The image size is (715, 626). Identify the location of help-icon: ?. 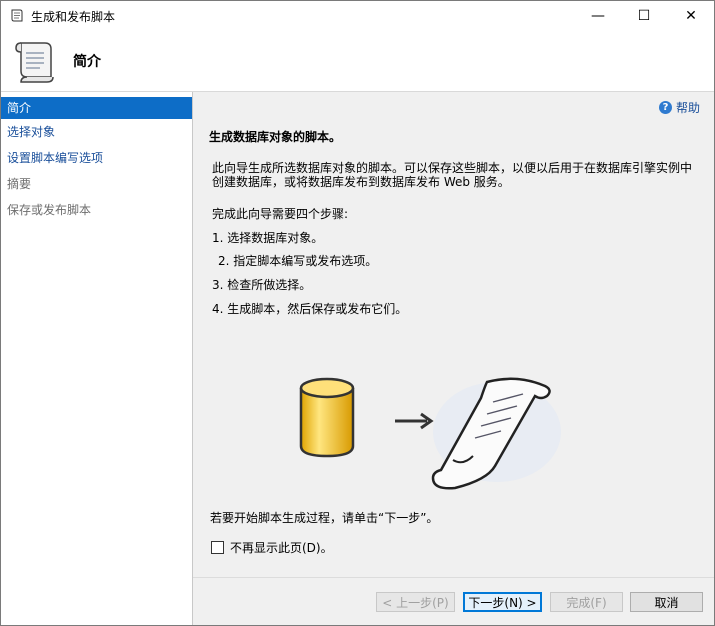
(665, 107).